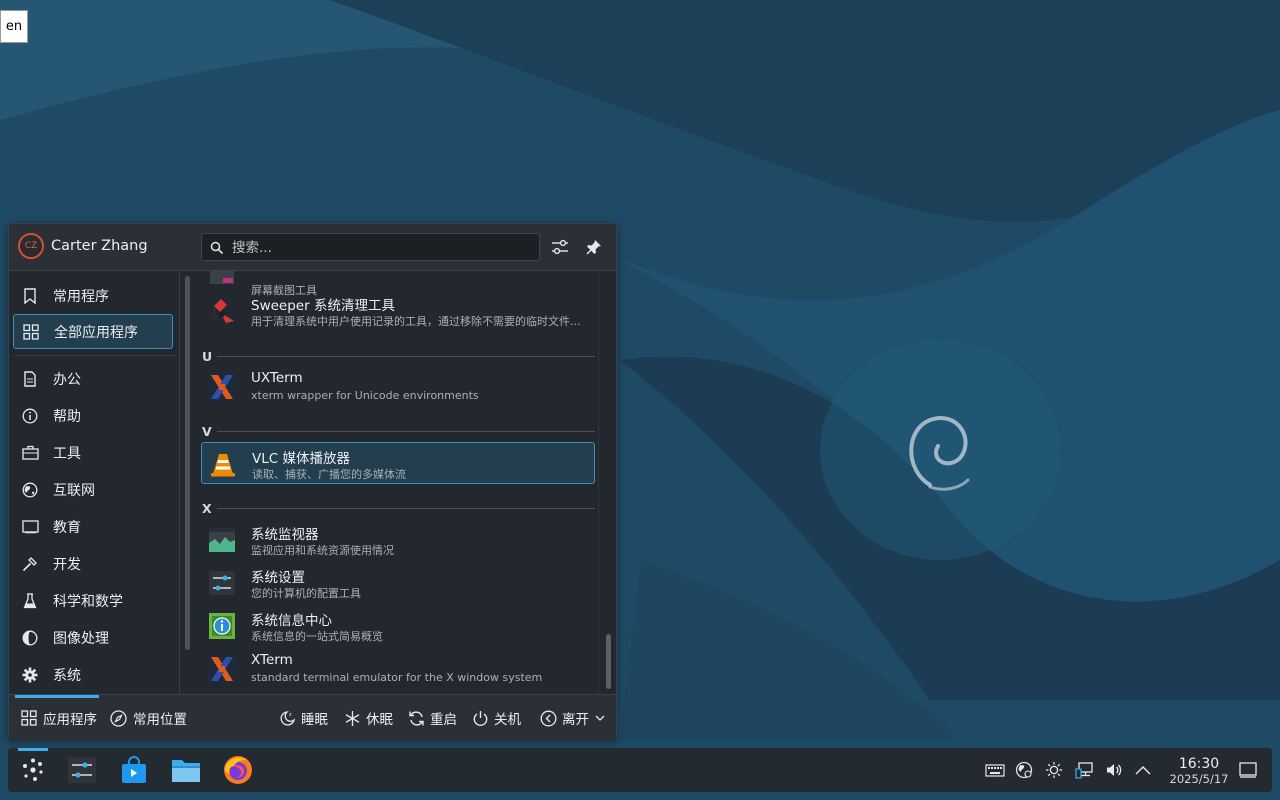 This screenshot has width=1280, height=800. Describe the element at coordinates (317, 636) in the screenshot. I see `app-description: 系统信息的一站式简易概览` at that location.